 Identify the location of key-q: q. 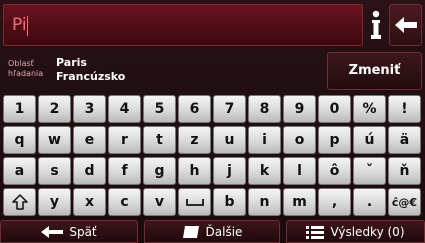
(19, 140).